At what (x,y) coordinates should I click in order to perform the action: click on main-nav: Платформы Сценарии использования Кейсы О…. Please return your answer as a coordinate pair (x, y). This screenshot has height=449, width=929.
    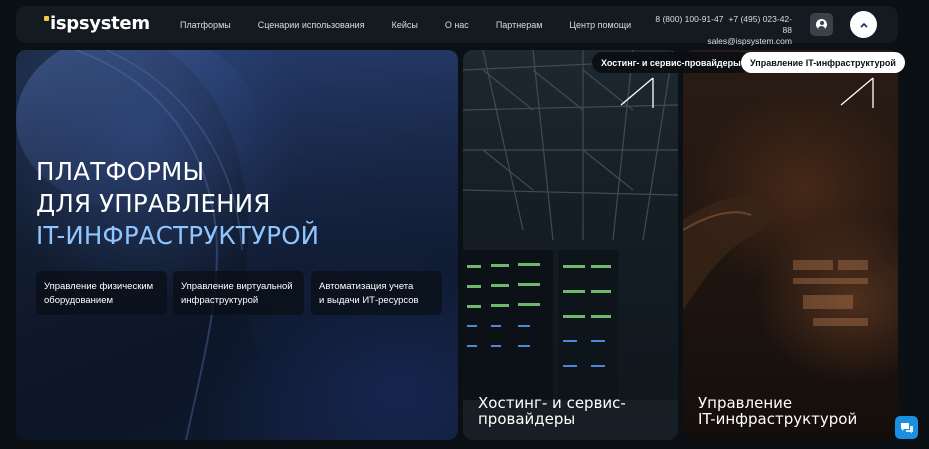
    Looking at the image, I should click on (419, 24).